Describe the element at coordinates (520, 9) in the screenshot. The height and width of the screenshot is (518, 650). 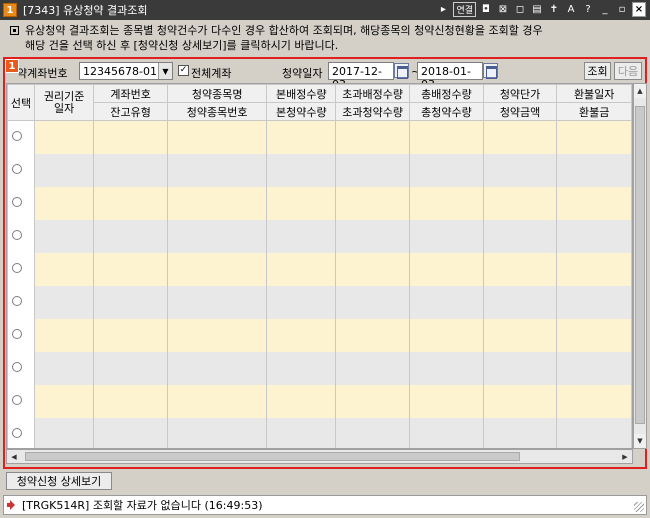
I see `window-icon: ◻` at that location.